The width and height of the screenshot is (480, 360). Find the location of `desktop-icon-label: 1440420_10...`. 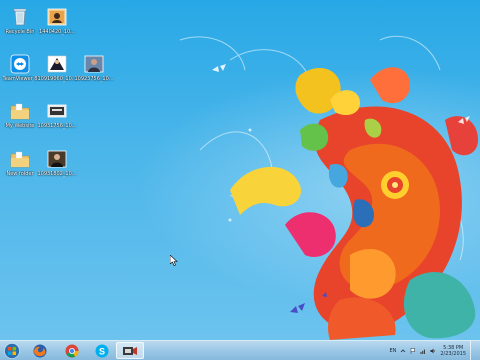

desktop-icon-label: 1440420_10... is located at coordinates (57, 32).